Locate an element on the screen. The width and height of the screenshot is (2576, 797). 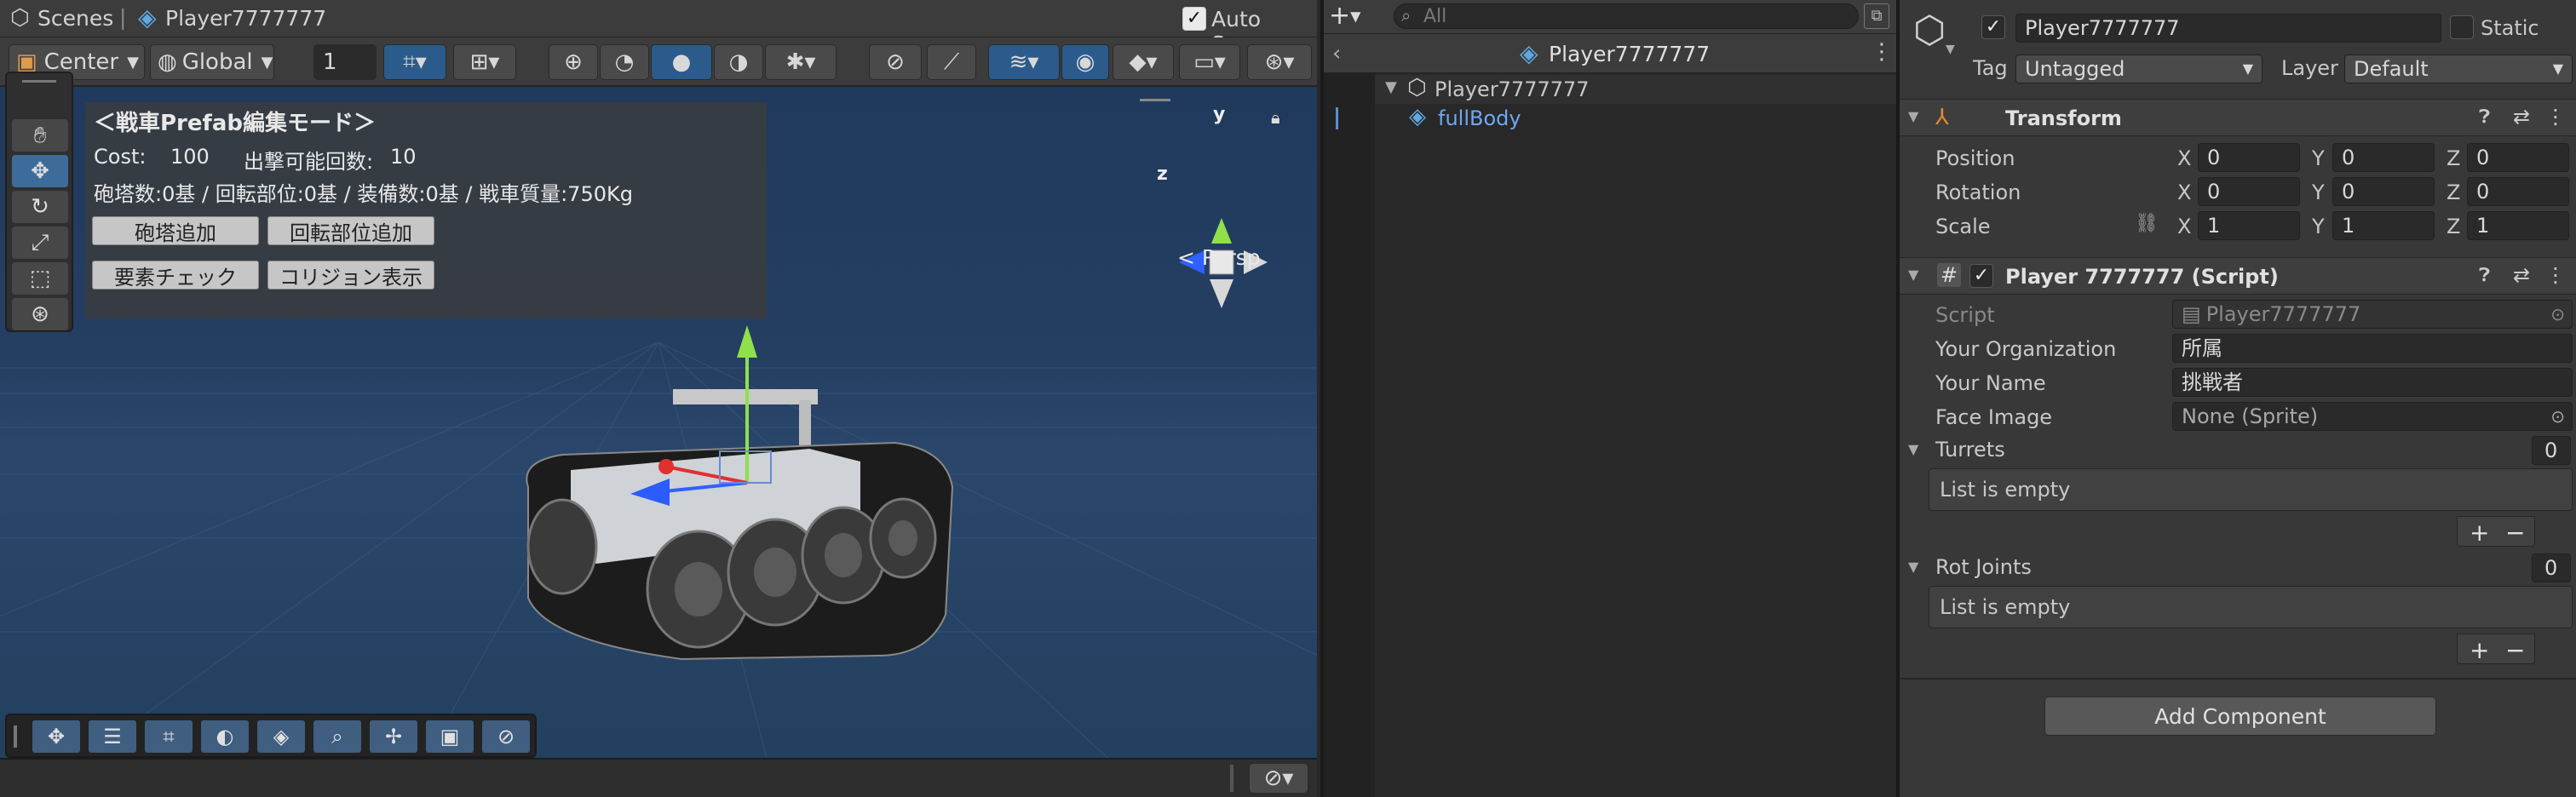
scale-x-field: 1 is located at coordinates (2249, 225).